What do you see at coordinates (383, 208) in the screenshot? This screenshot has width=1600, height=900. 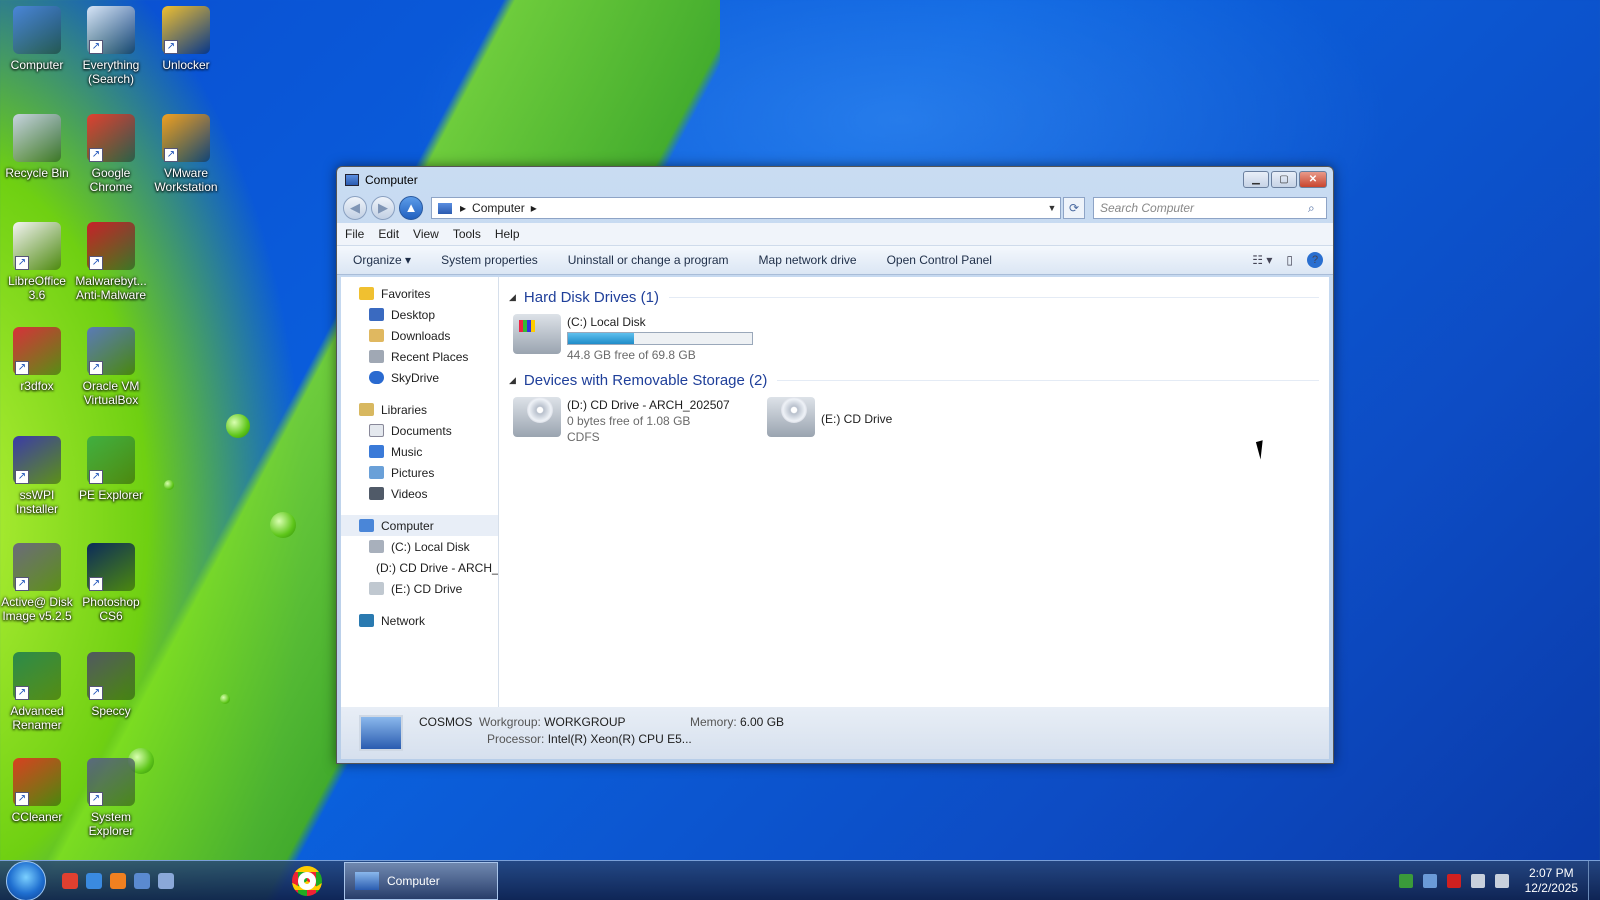 I see `forward-button: ▶` at bounding box center [383, 208].